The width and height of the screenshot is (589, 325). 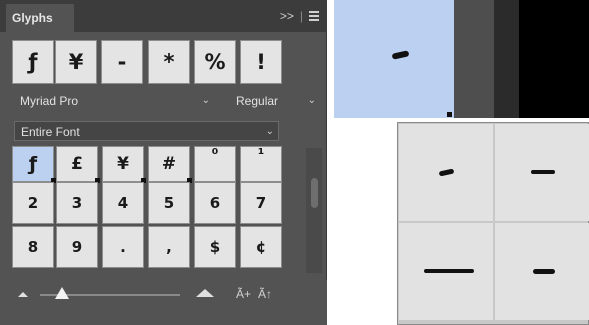 What do you see at coordinates (40, 18) in the screenshot?
I see `tab-glyphs: Glyphs` at bounding box center [40, 18].